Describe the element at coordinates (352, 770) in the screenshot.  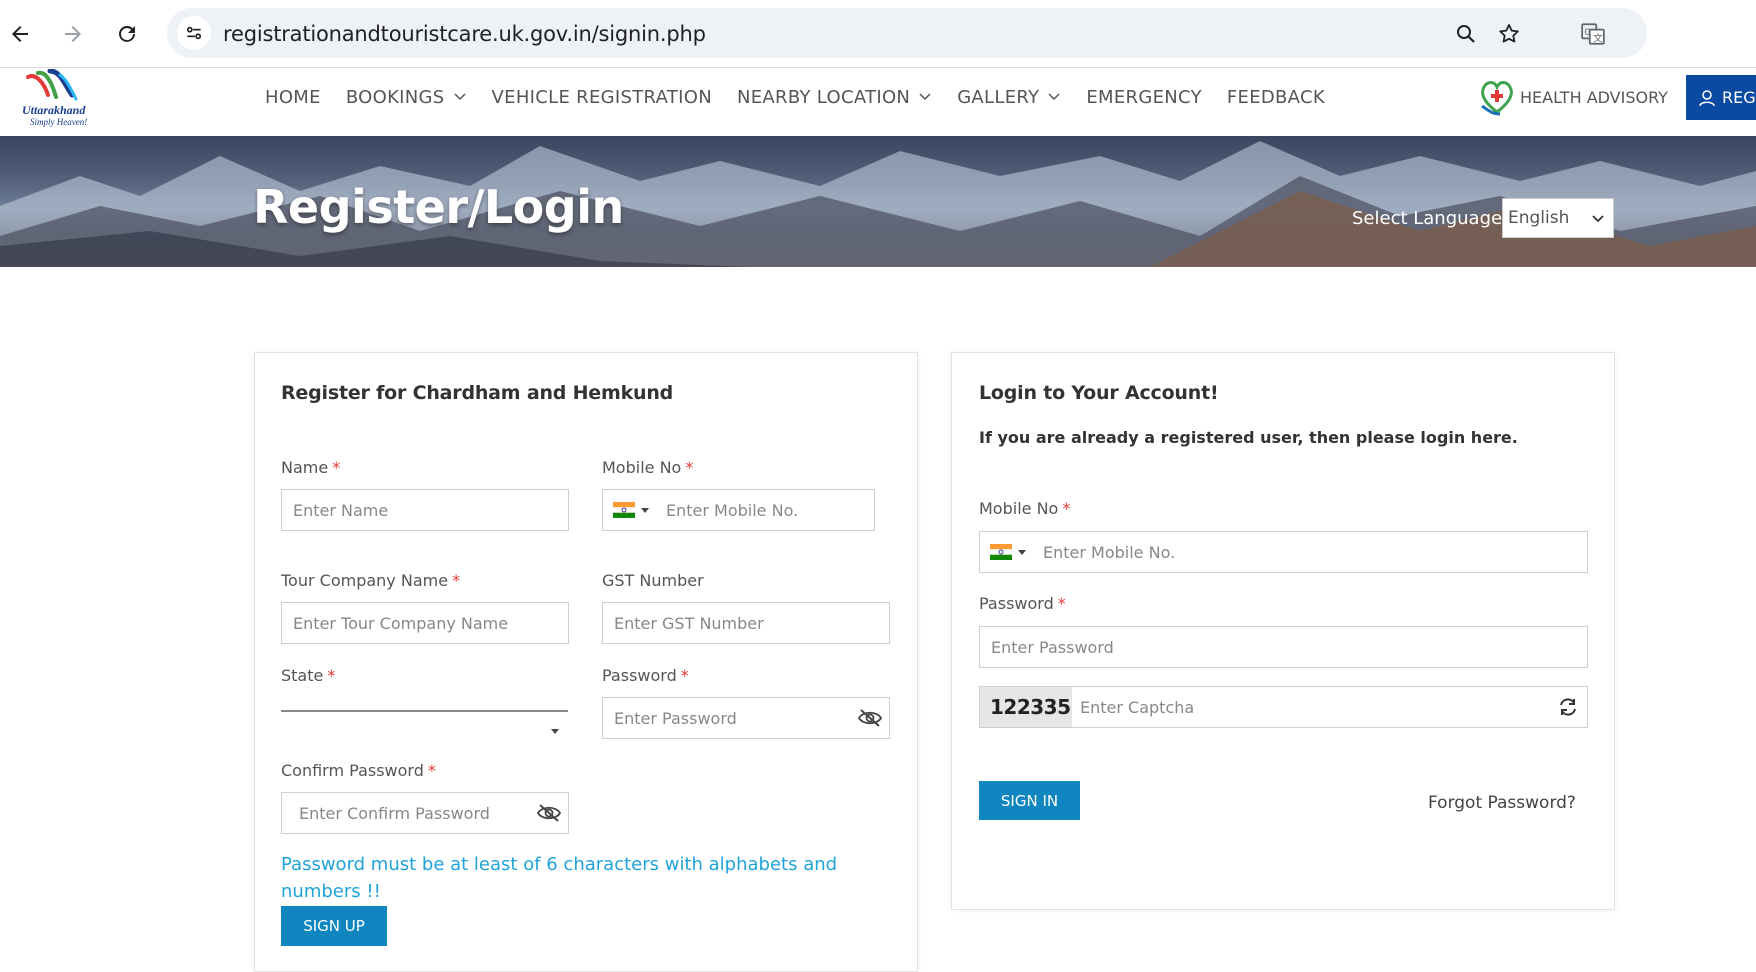
I see `confirm-password-label-text: Confirm Password` at that location.